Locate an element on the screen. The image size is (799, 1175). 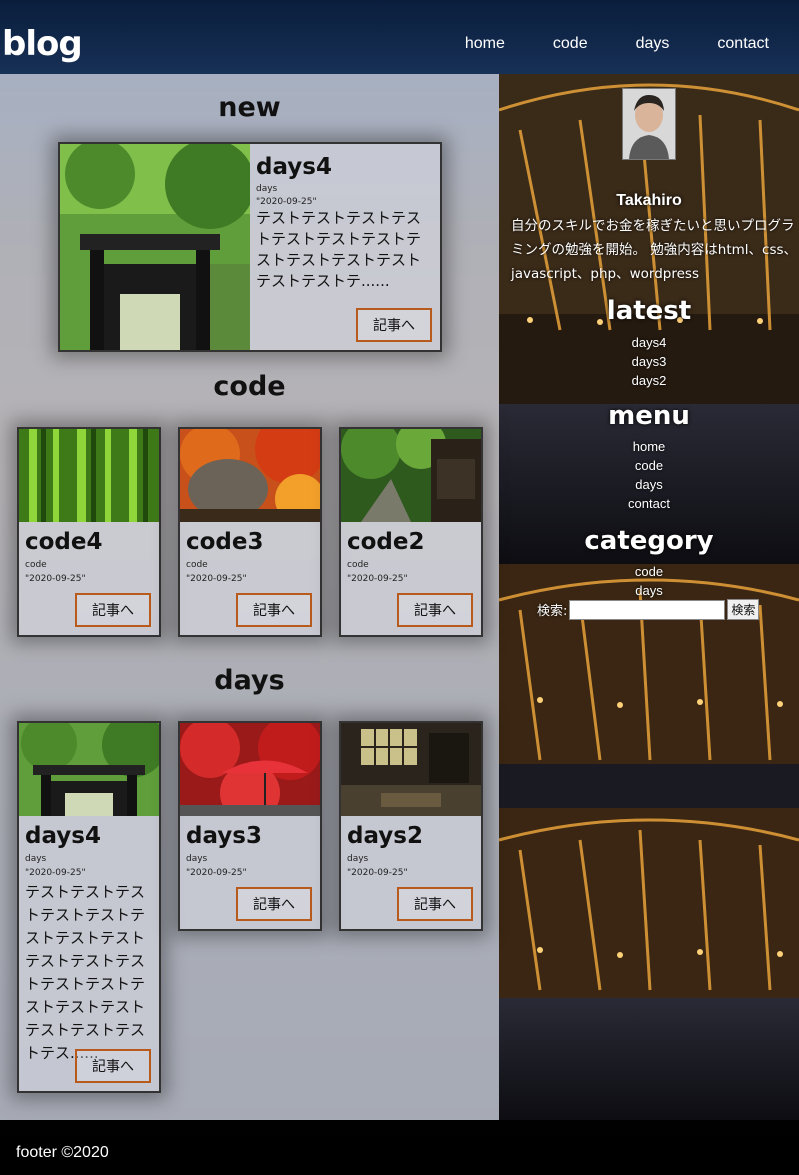
search-label: 検索: is located at coordinates (552, 611).